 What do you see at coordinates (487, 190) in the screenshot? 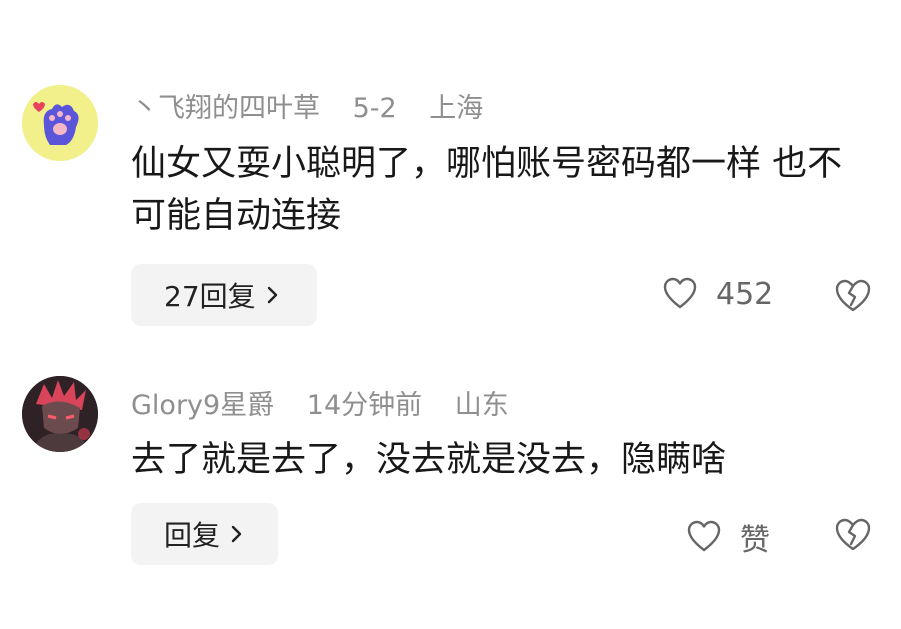
I see `comment-text: 仙女又耍小聪明了，哪怕账号密码都一样 也不可能自动连接` at bounding box center [487, 190].